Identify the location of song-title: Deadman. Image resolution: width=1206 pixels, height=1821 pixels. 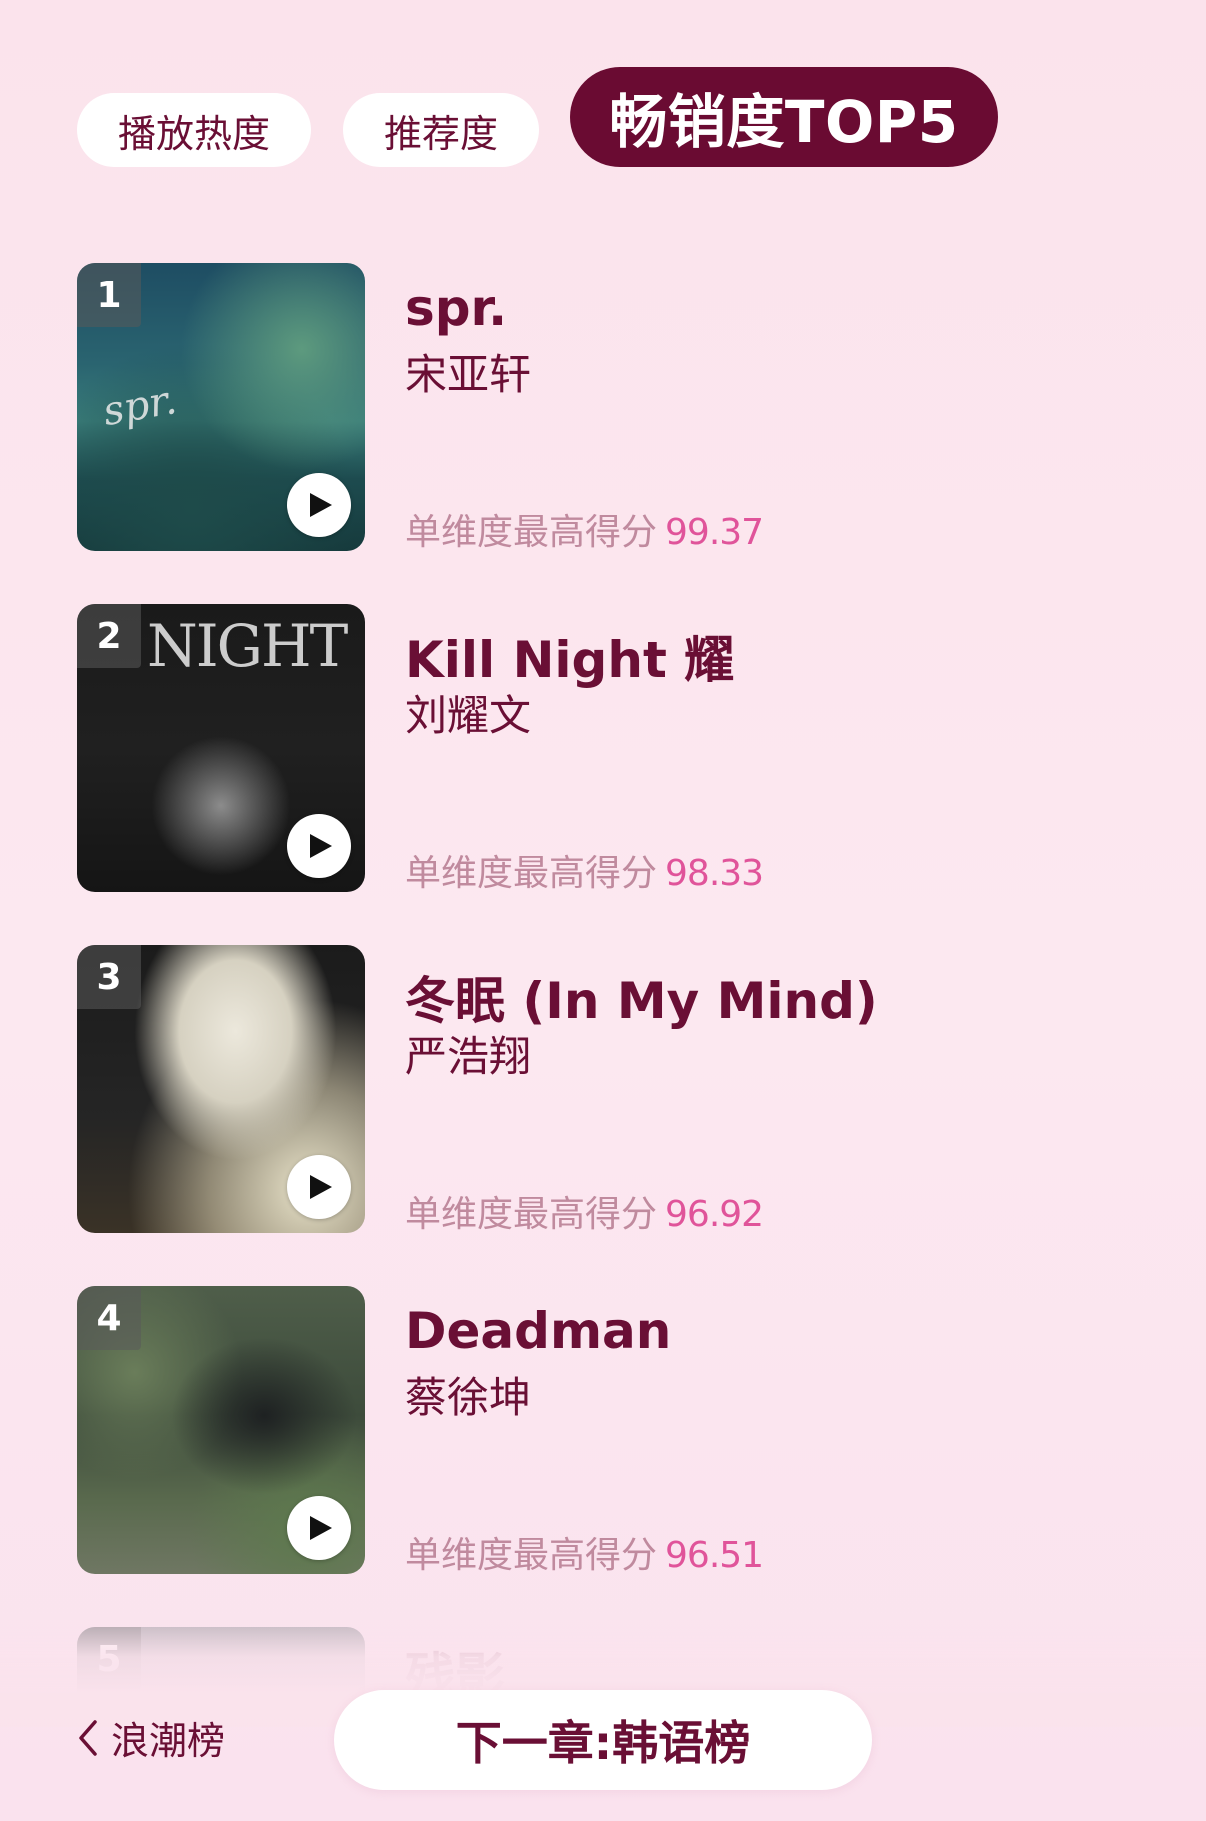
(538, 1331).